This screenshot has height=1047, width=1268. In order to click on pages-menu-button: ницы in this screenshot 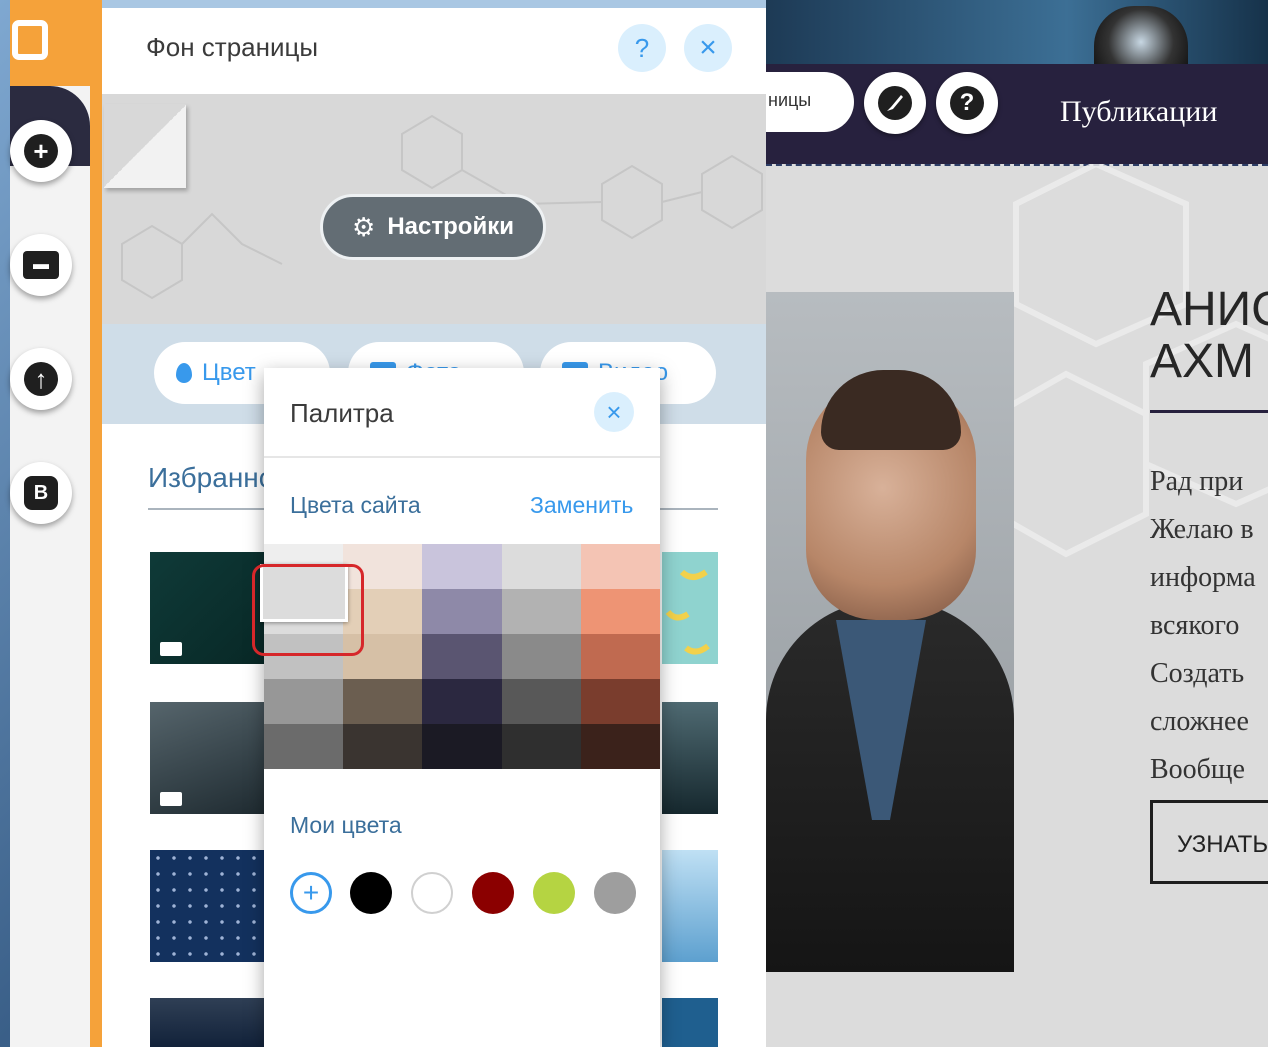, I will do `click(810, 102)`.